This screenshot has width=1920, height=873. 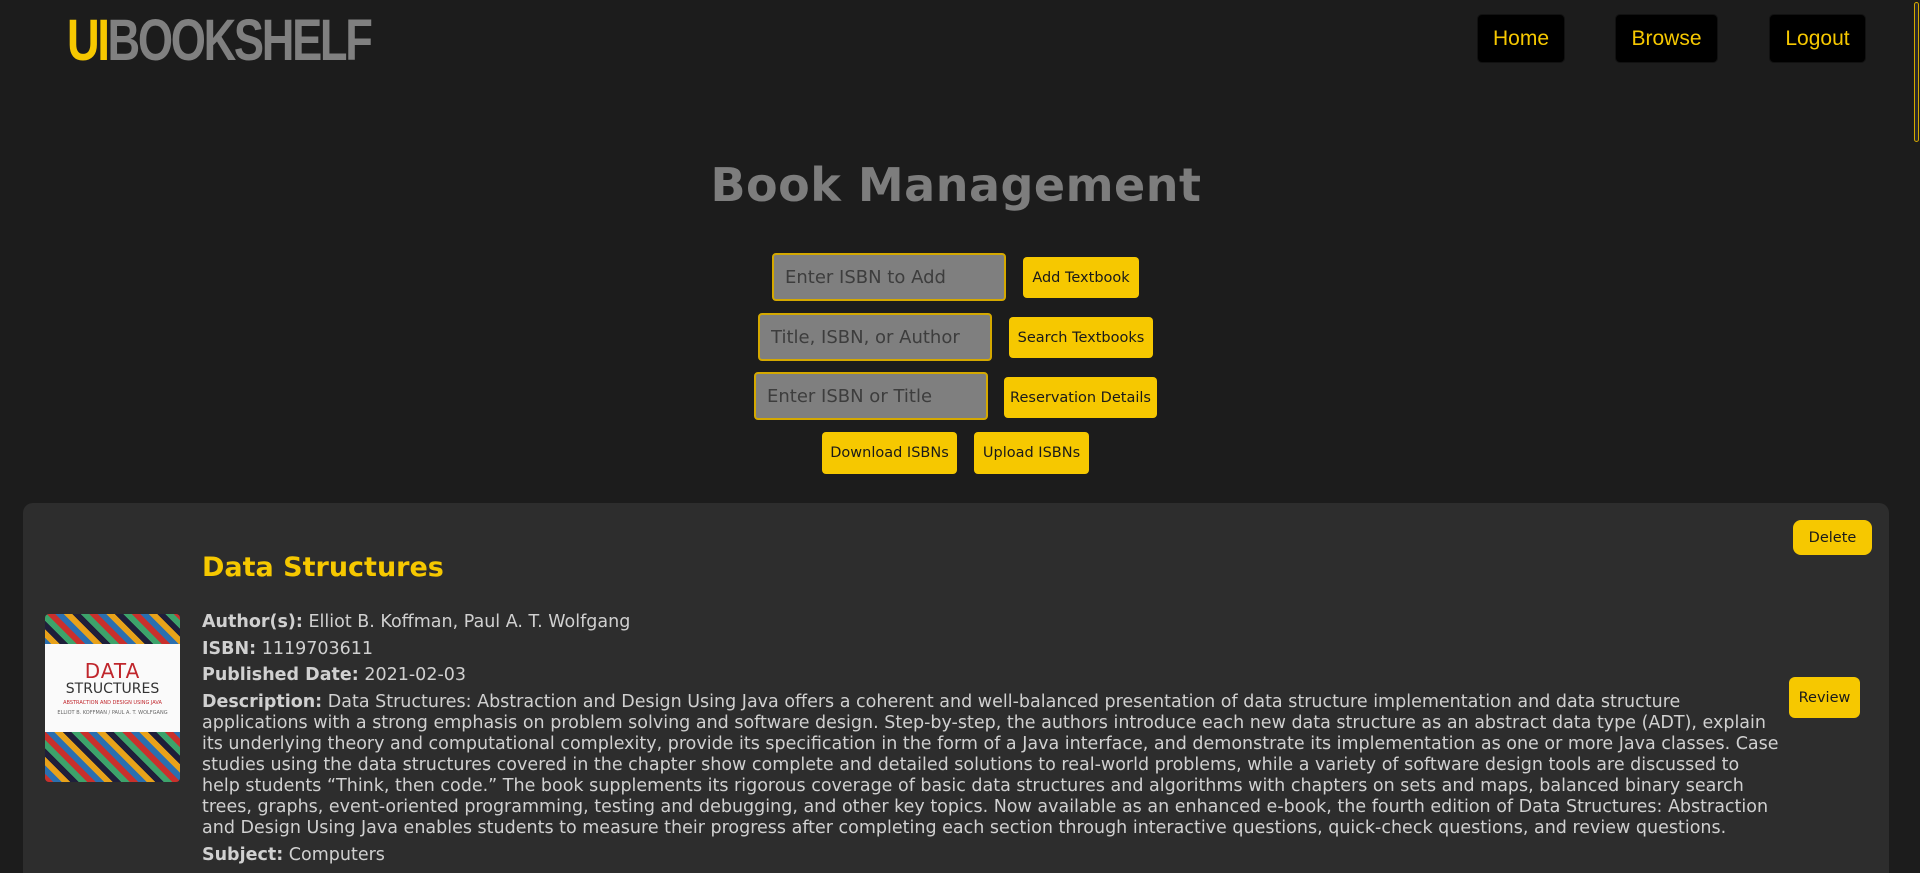 I want to click on logo-bookshelf-text: BOOKSHELF, so click(x=240, y=40).